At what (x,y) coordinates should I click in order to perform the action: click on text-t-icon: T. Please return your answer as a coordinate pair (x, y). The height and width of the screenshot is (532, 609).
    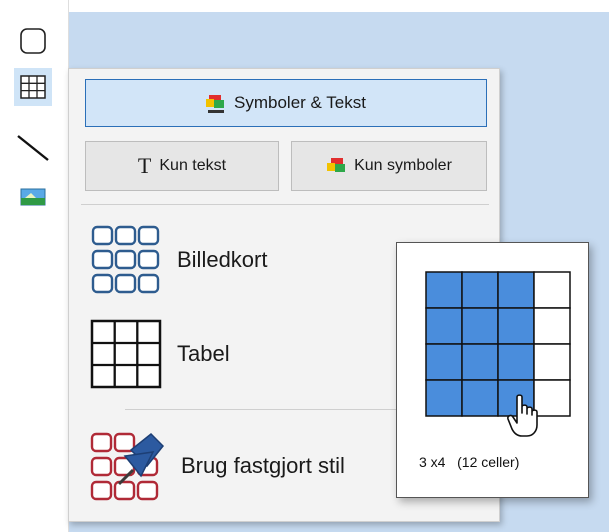
    Looking at the image, I should click on (144, 165).